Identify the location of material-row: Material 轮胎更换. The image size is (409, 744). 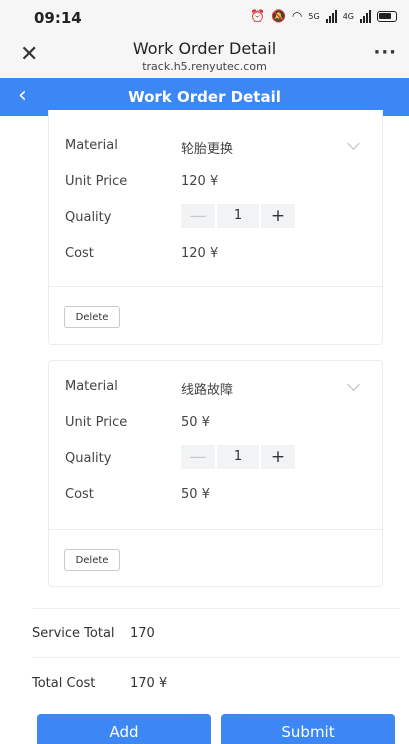
(215, 146).